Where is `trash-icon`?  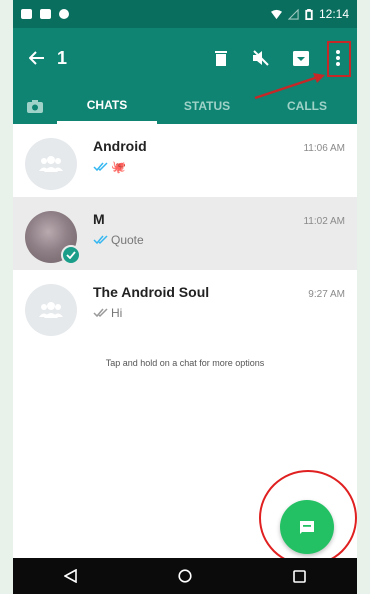
trash-icon is located at coordinates (221, 58).